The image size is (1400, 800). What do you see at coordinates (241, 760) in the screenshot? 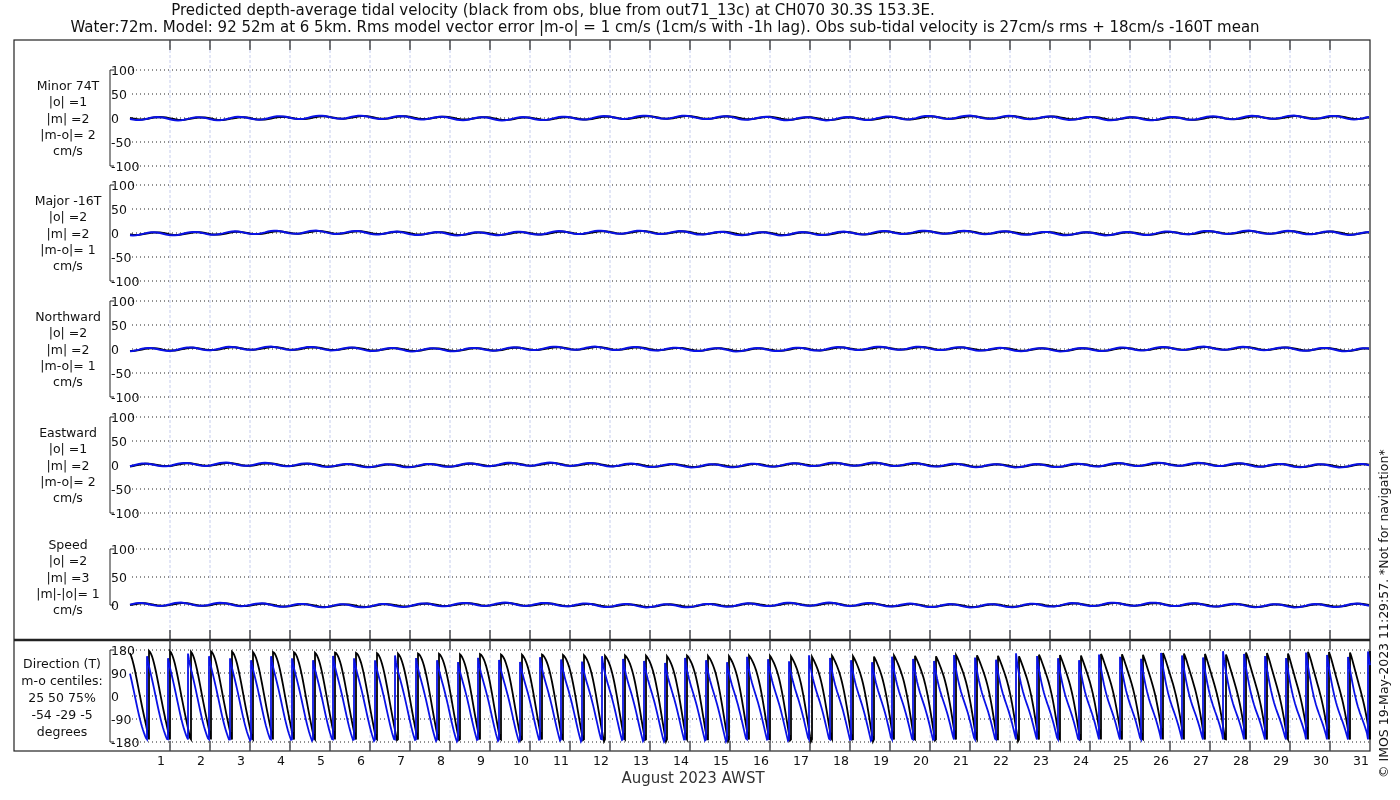
I see `x-tick-label: 3` at bounding box center [241, 760].